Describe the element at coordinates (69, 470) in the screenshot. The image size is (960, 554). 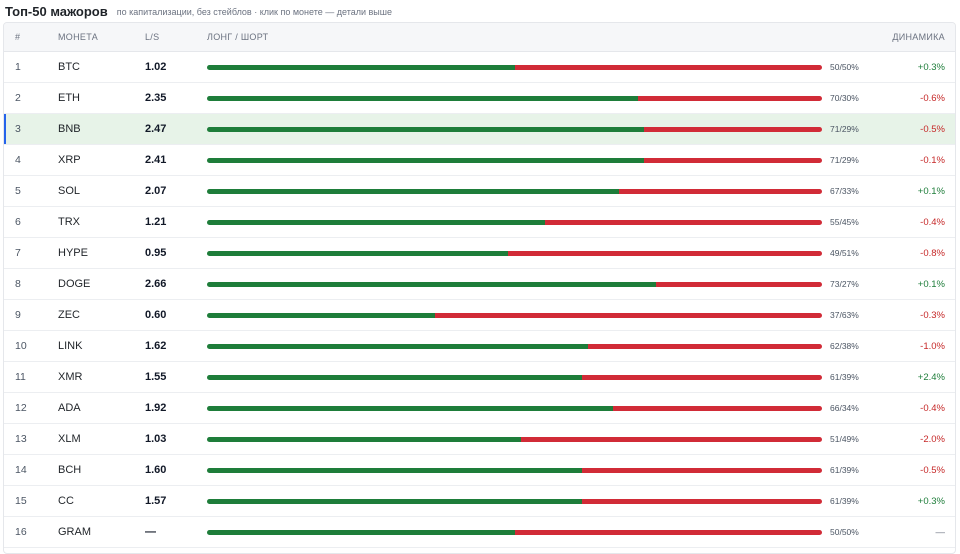
I see `row-coin: BCH` at that location.